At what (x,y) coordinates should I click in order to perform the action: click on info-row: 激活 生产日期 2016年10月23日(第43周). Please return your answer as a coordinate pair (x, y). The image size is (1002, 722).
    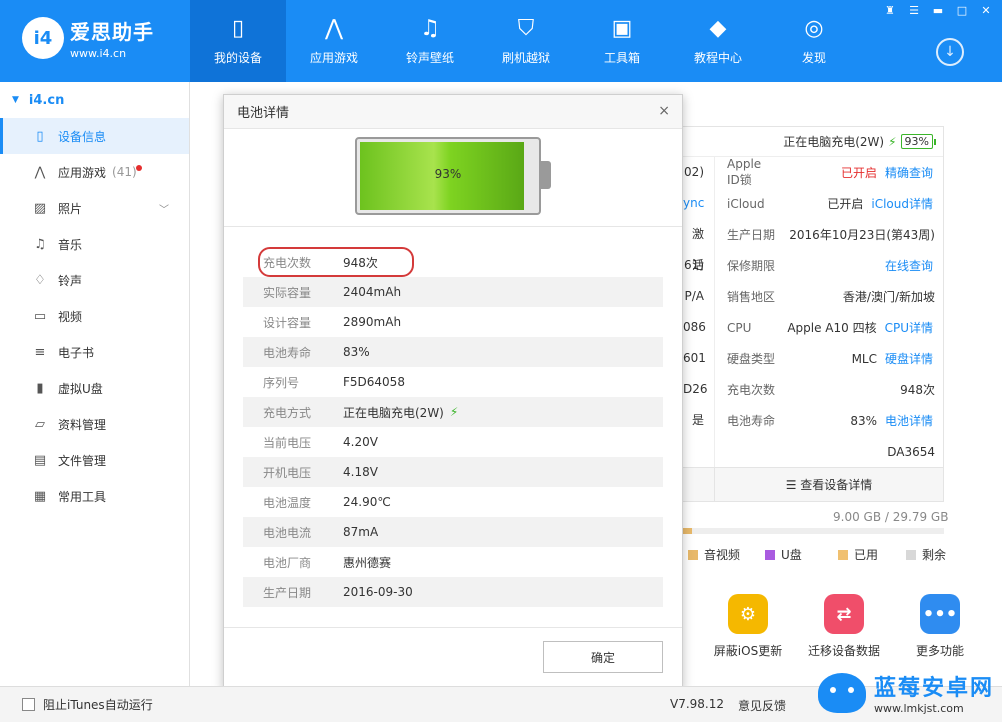
    Looking at the image, I should click on (813, 245).